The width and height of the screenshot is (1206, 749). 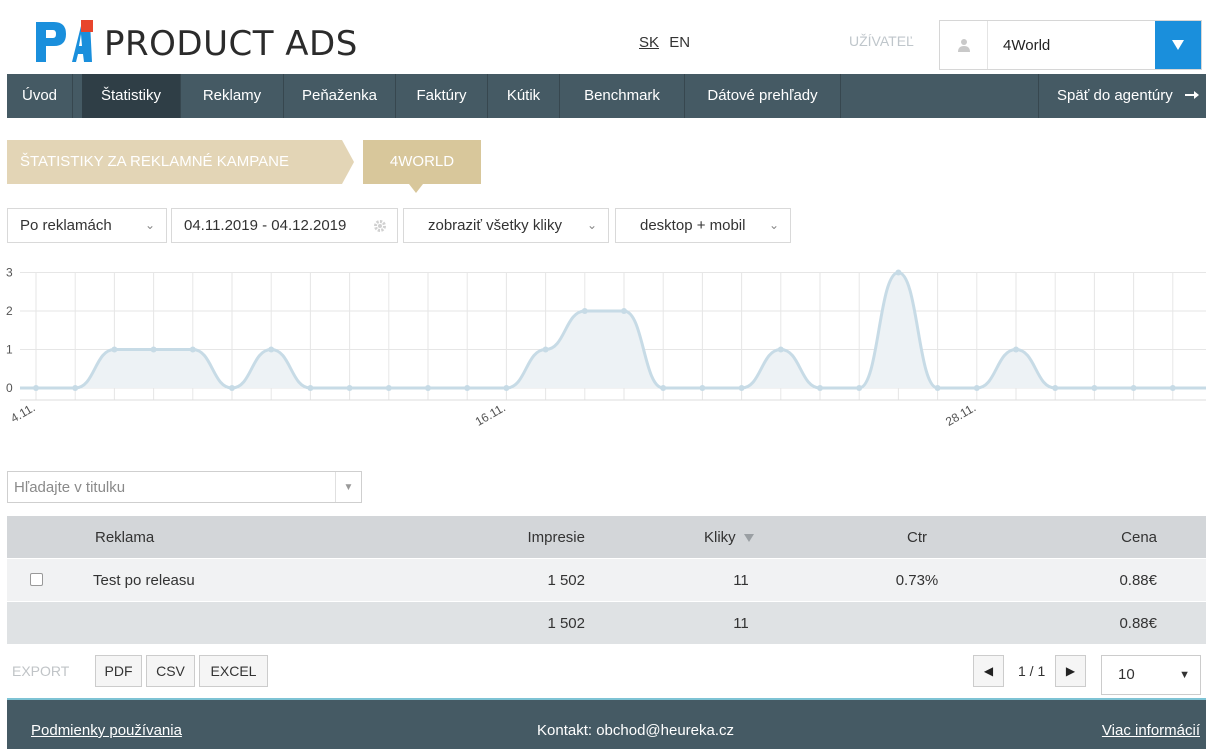 I want to click on clicks-filter-select: zobraziť všetky kliky ⌄, so click(x=506, y=225).